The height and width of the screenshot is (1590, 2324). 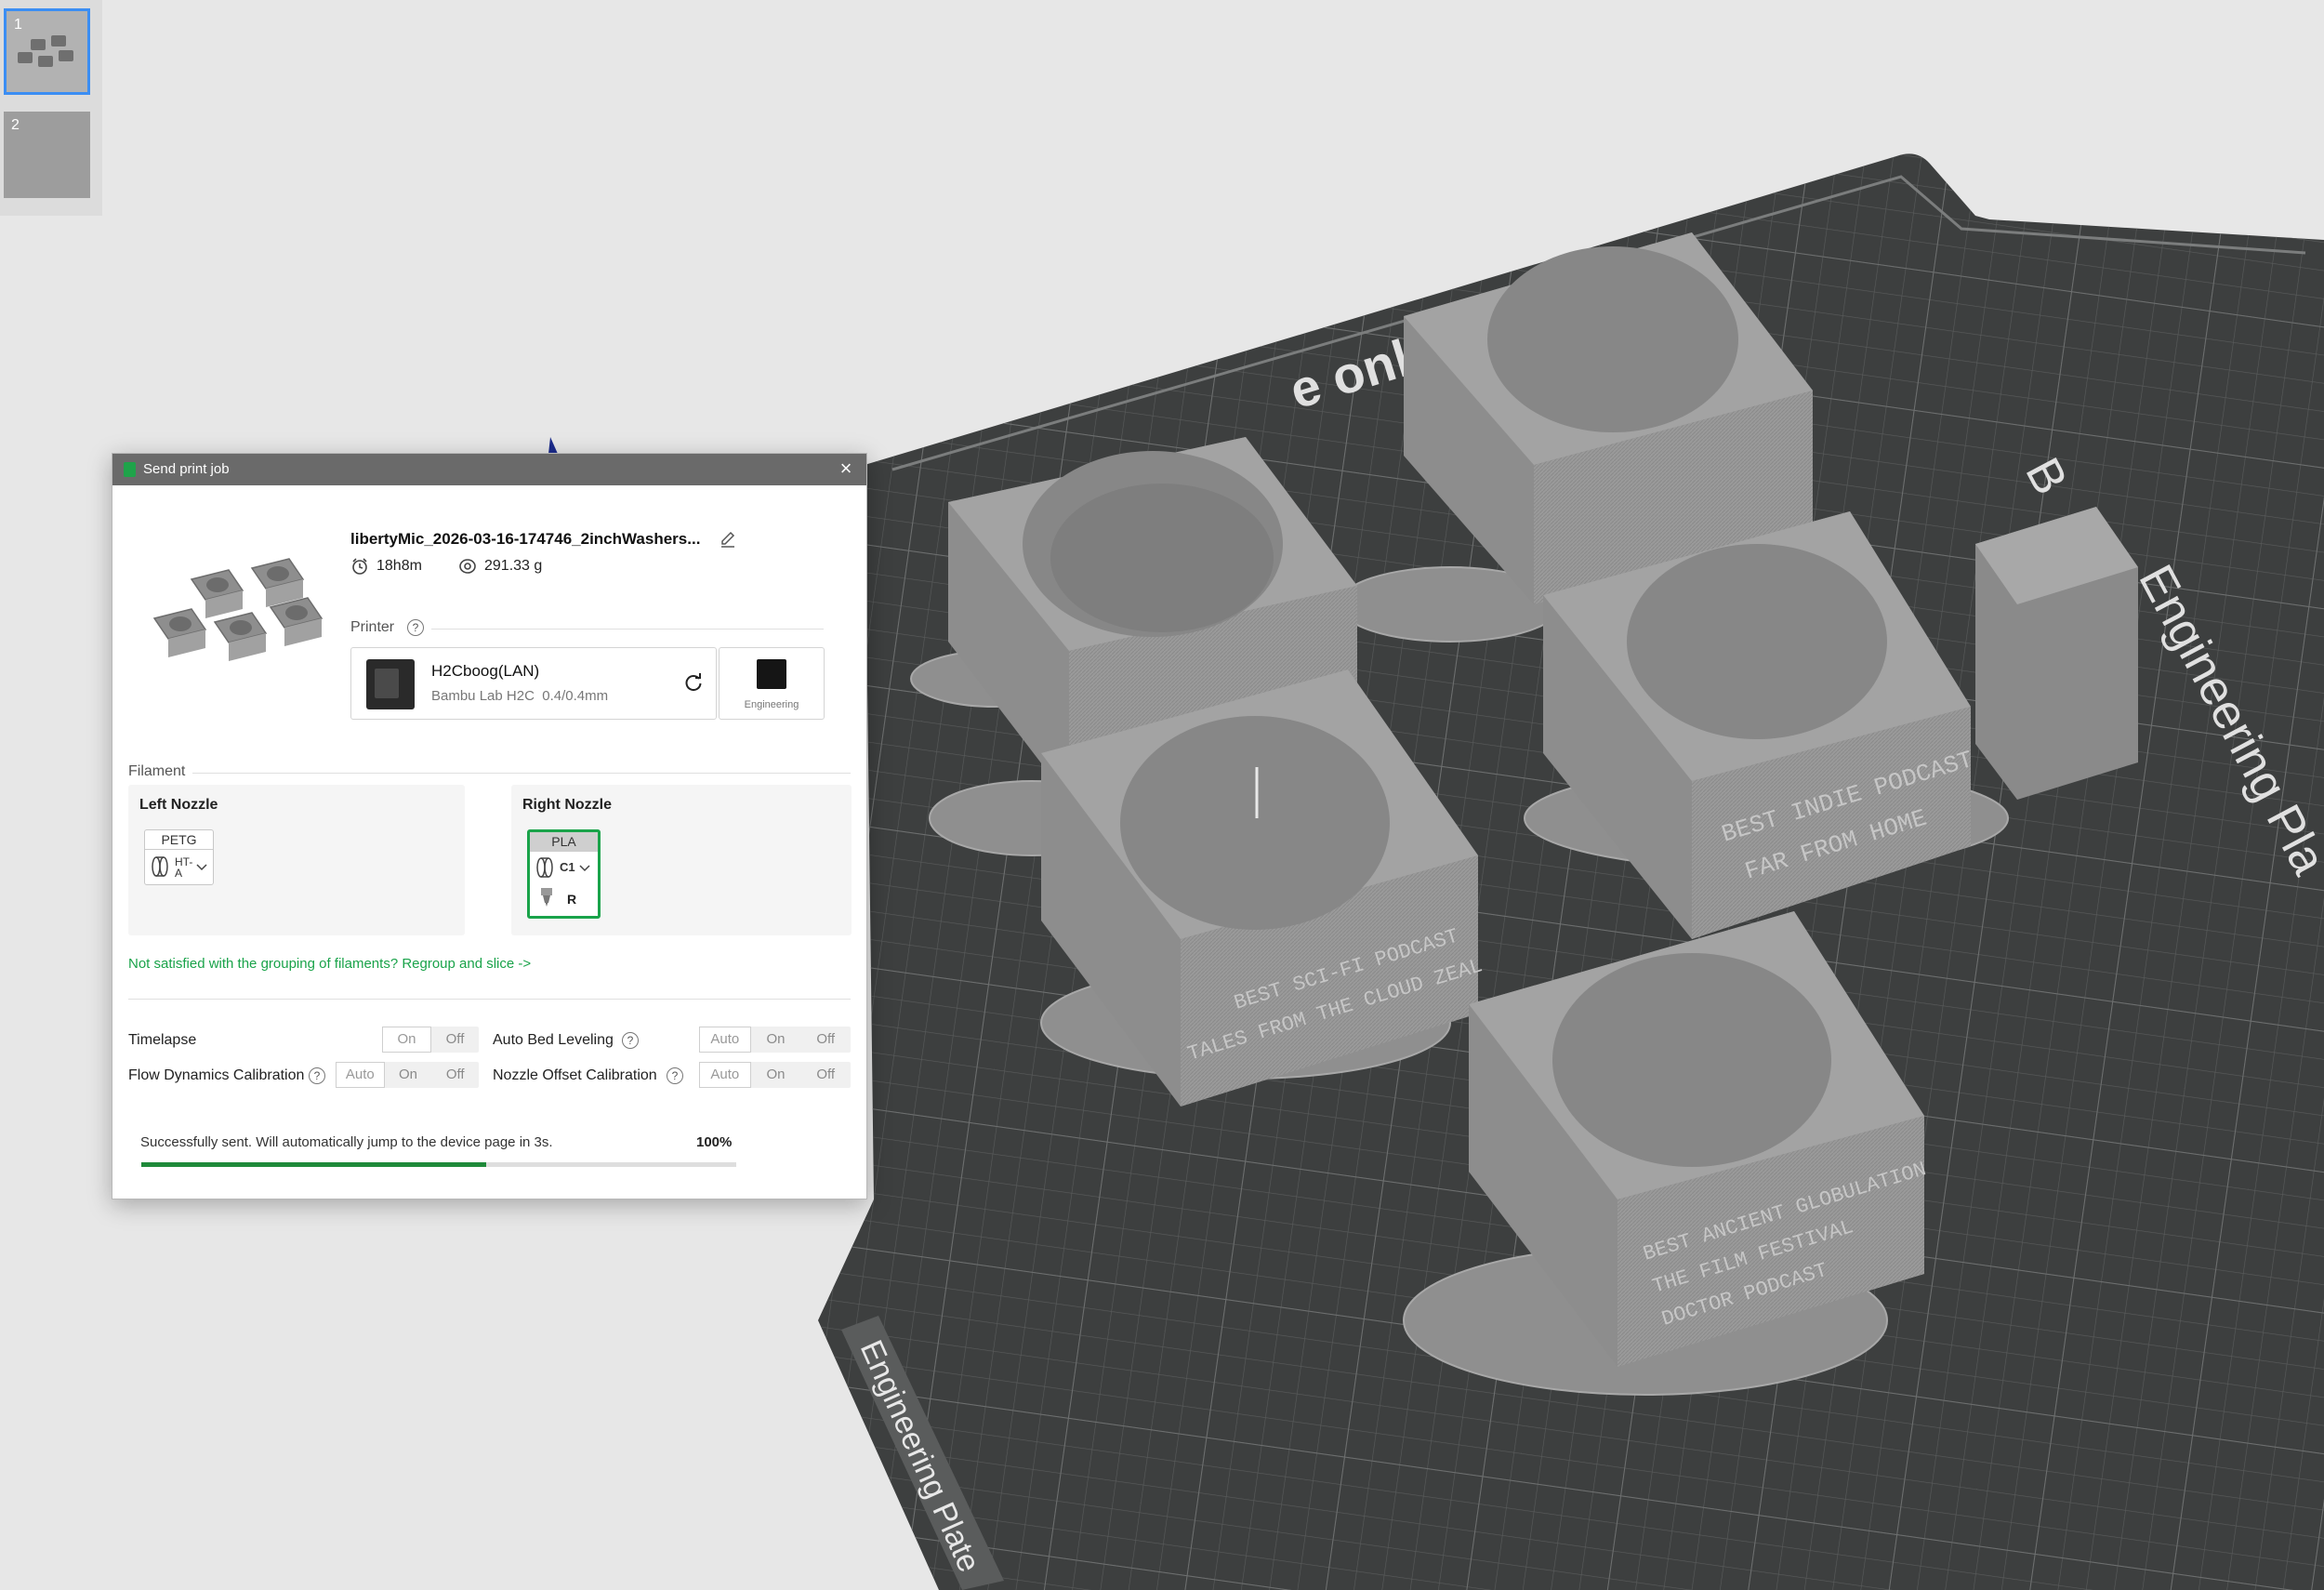 I want to click on clock-icon, so click(x=359, y=566).